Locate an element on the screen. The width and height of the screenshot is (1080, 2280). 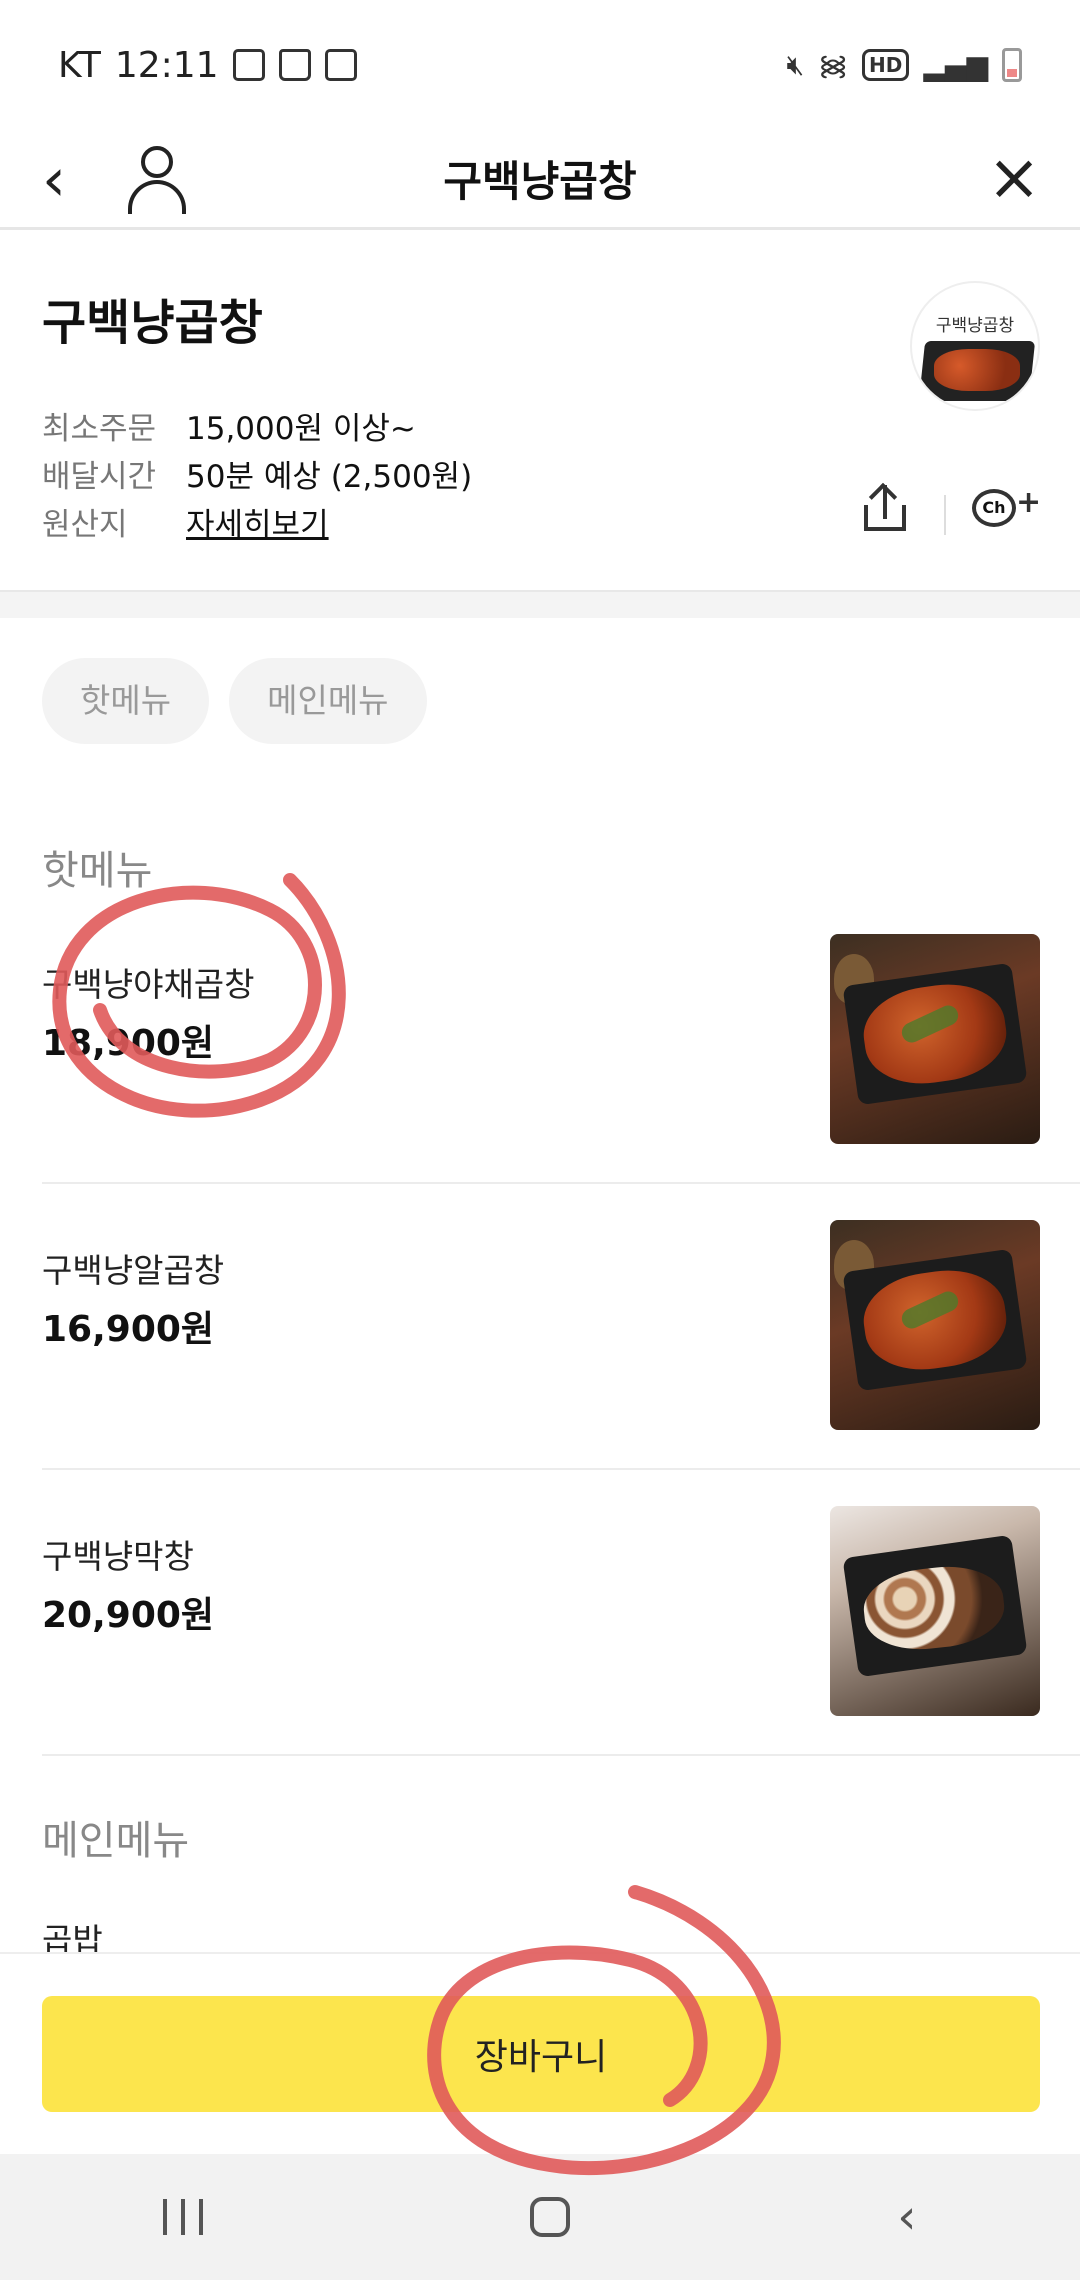
gallery-icon is located at coordinates (248, 65).